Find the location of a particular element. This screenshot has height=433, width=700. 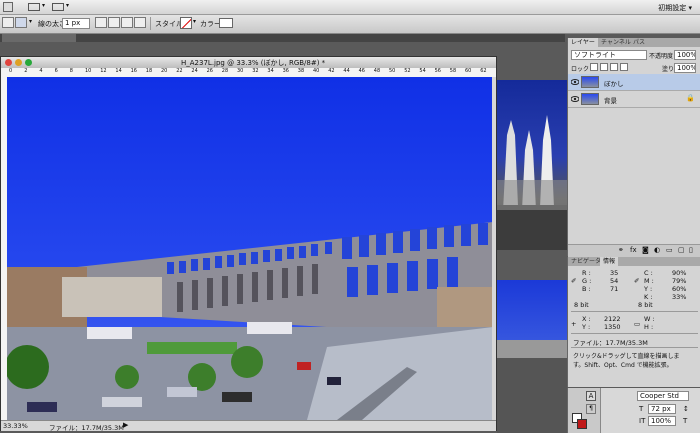

dimension-icon: ▭ is located at coordinates (637, 324).